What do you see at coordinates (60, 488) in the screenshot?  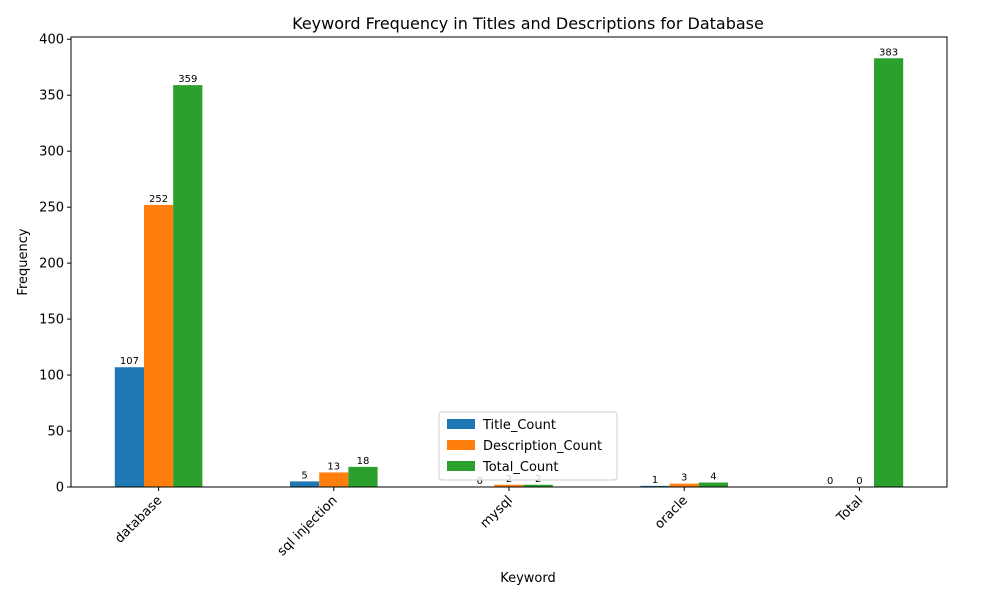 I see `y-tick-label: 0` at bounding box center [60, 488].